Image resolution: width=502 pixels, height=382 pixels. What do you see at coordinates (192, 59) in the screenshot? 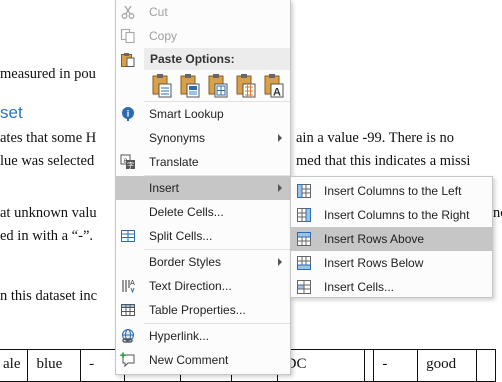
I see `paste-options-title: Paste Options:` at bounding box center [192, 59].